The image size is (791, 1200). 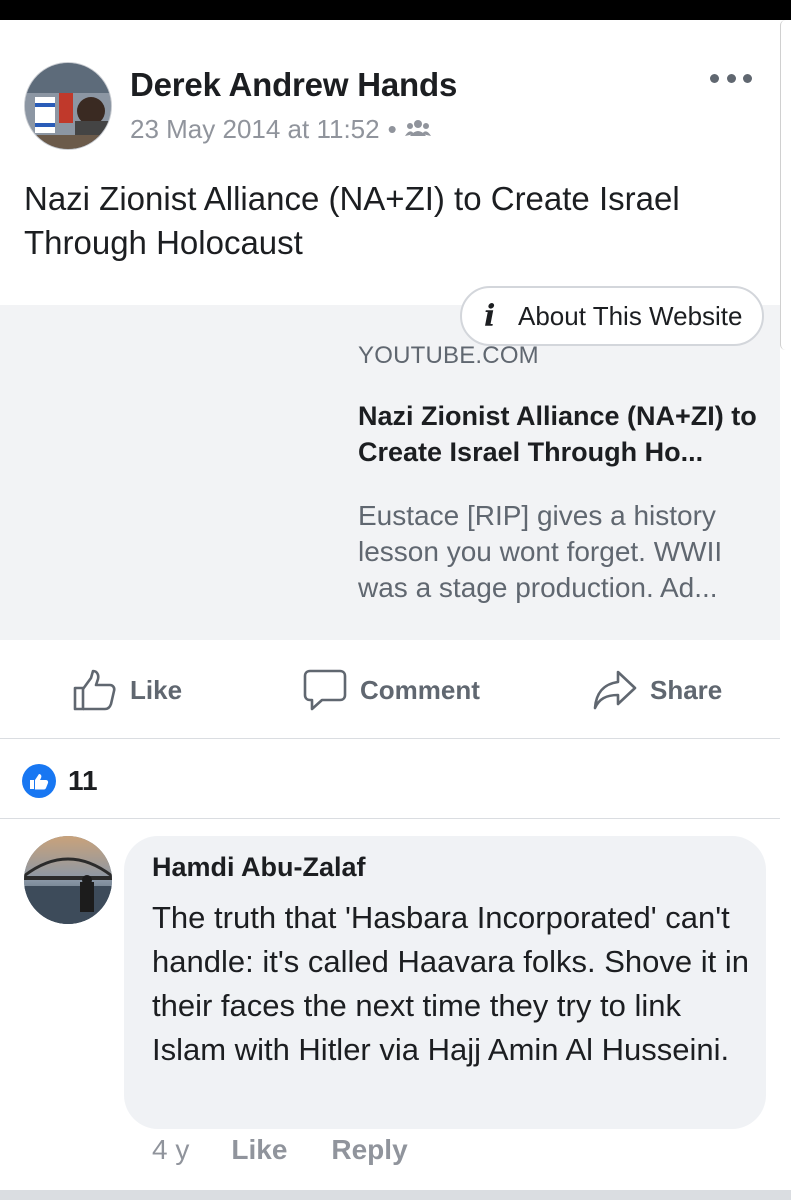 I want to click on commenter-avatar, so click(x=68, y=880).